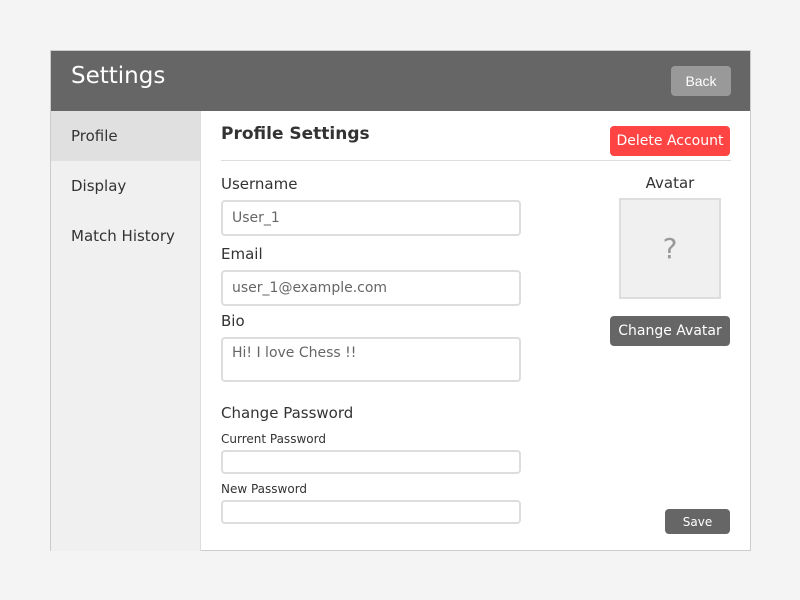 The image size is (800, 600). I want to click on new-password-label: New Password, so click(264, 489).